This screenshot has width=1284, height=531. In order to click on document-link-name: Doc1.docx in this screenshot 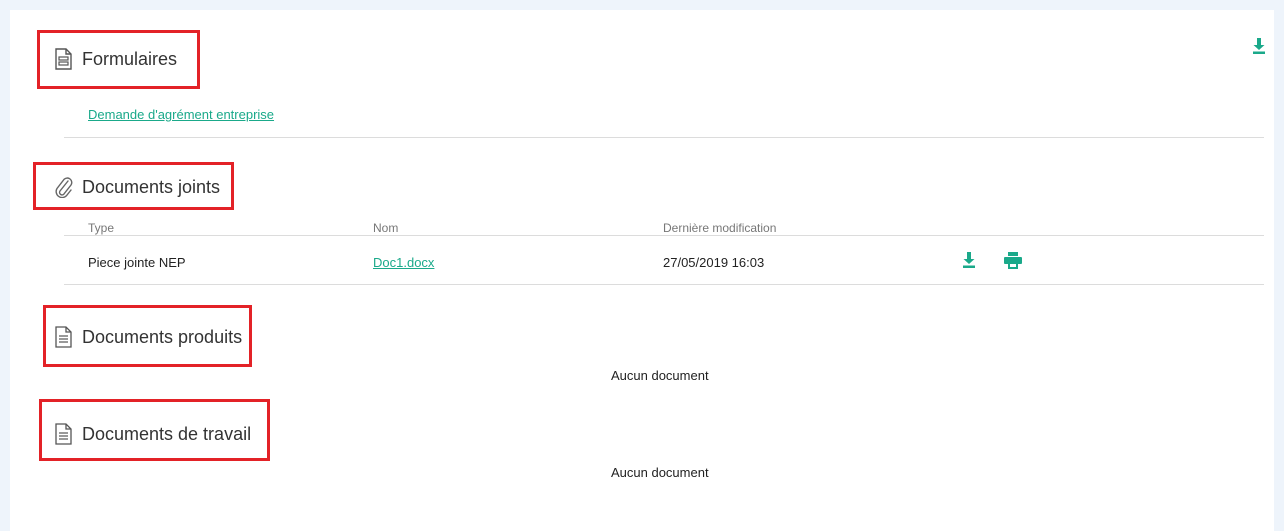, I will do `click(403, 262)`.